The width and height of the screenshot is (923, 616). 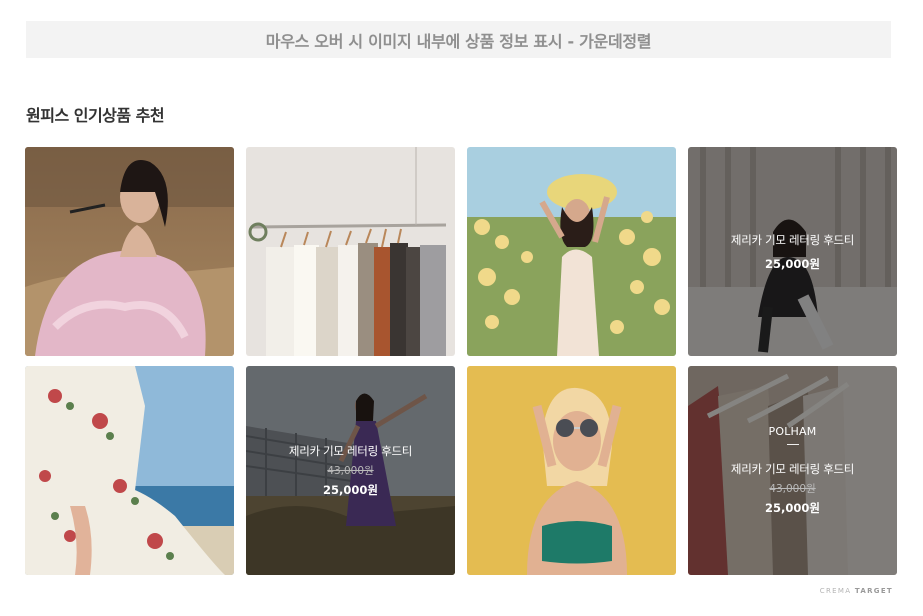 I want to click on brand-divider, so click(x=792, y=444).